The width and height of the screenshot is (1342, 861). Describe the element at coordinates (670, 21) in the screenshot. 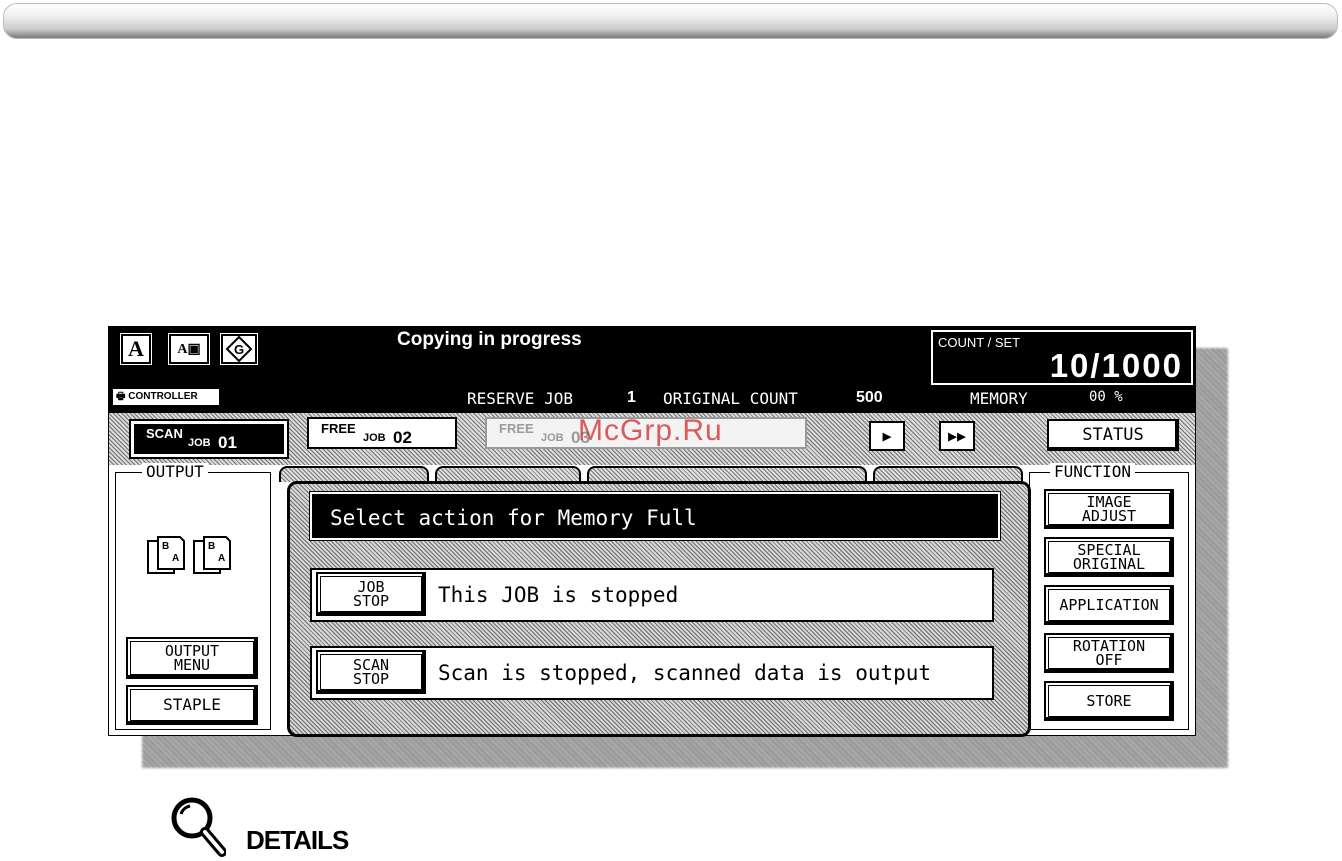

I see `top-title-bar` at that location.